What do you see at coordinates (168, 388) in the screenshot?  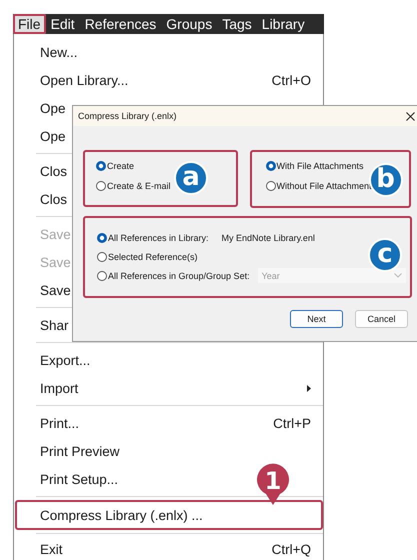 I see `menu-item: Import` at bounding box center [168, 388].